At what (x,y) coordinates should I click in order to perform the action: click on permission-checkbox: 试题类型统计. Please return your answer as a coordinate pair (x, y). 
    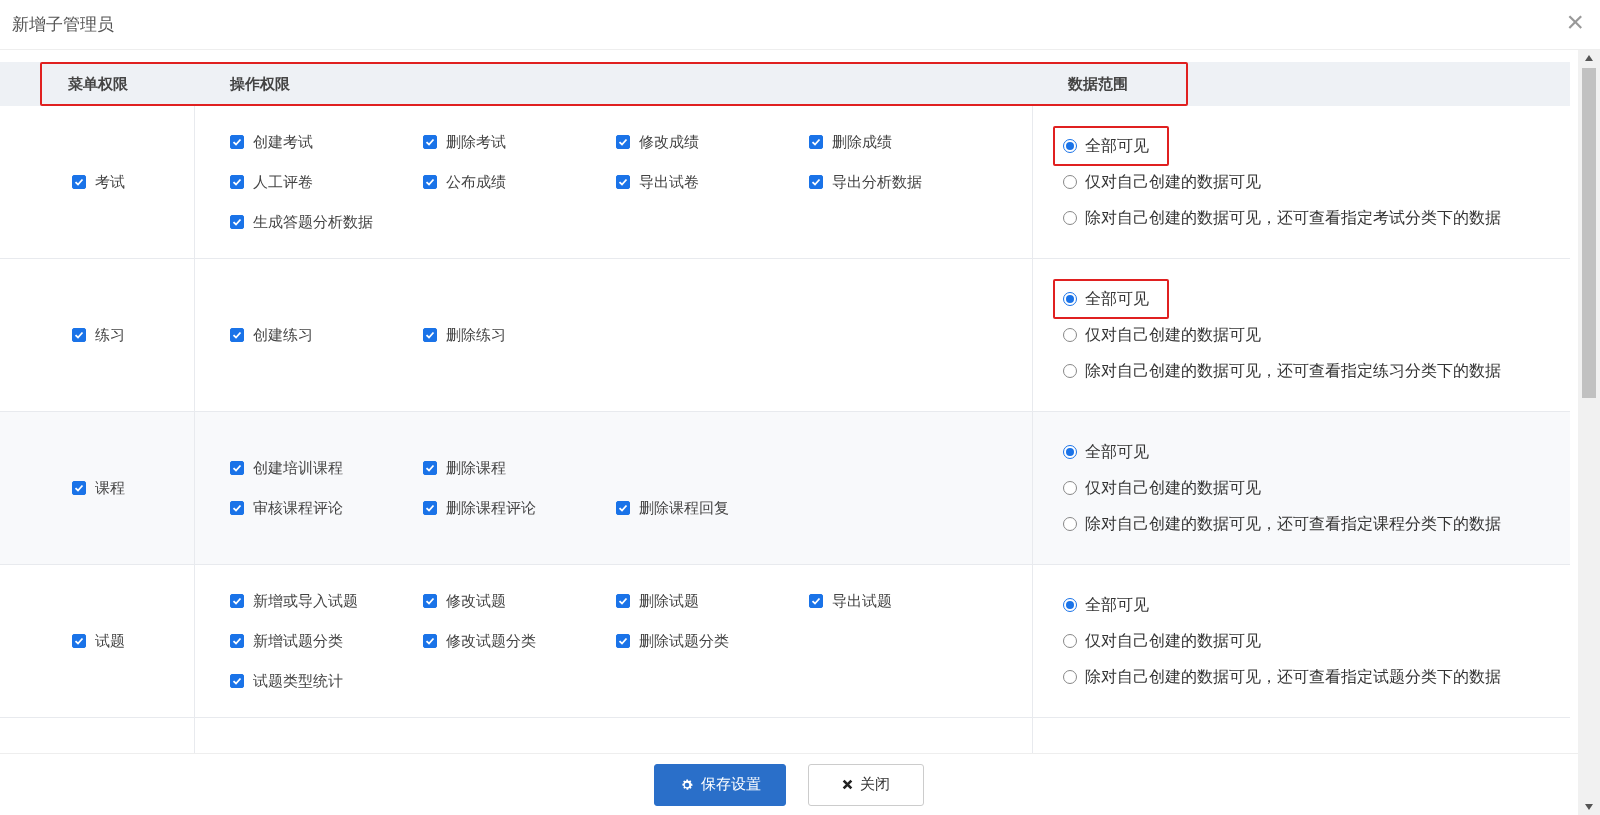
    Looking at the image, I should click on (286, 681).